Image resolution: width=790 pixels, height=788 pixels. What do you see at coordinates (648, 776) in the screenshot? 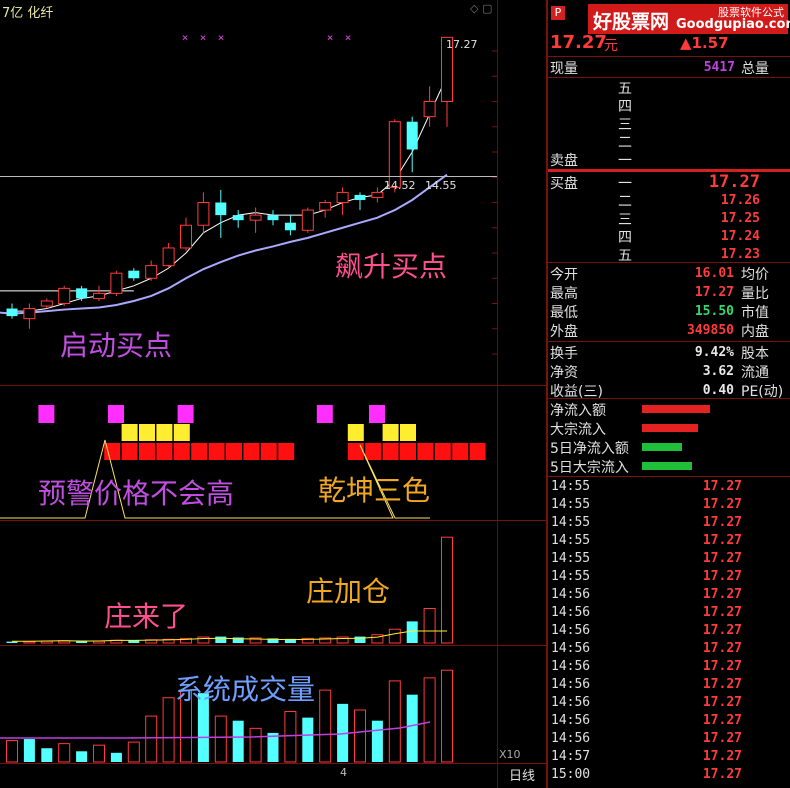
I see `tick-row: 15:00 17.27` at bounding box center [648, 776].